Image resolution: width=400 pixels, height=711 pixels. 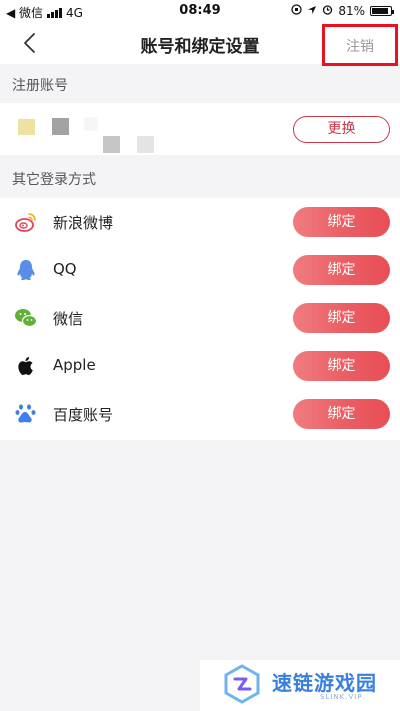 What do you see at coordinates (341, 366) in the screenshot?
I see `bind-apple-button: 绑定` at bounding box center [341, 366].